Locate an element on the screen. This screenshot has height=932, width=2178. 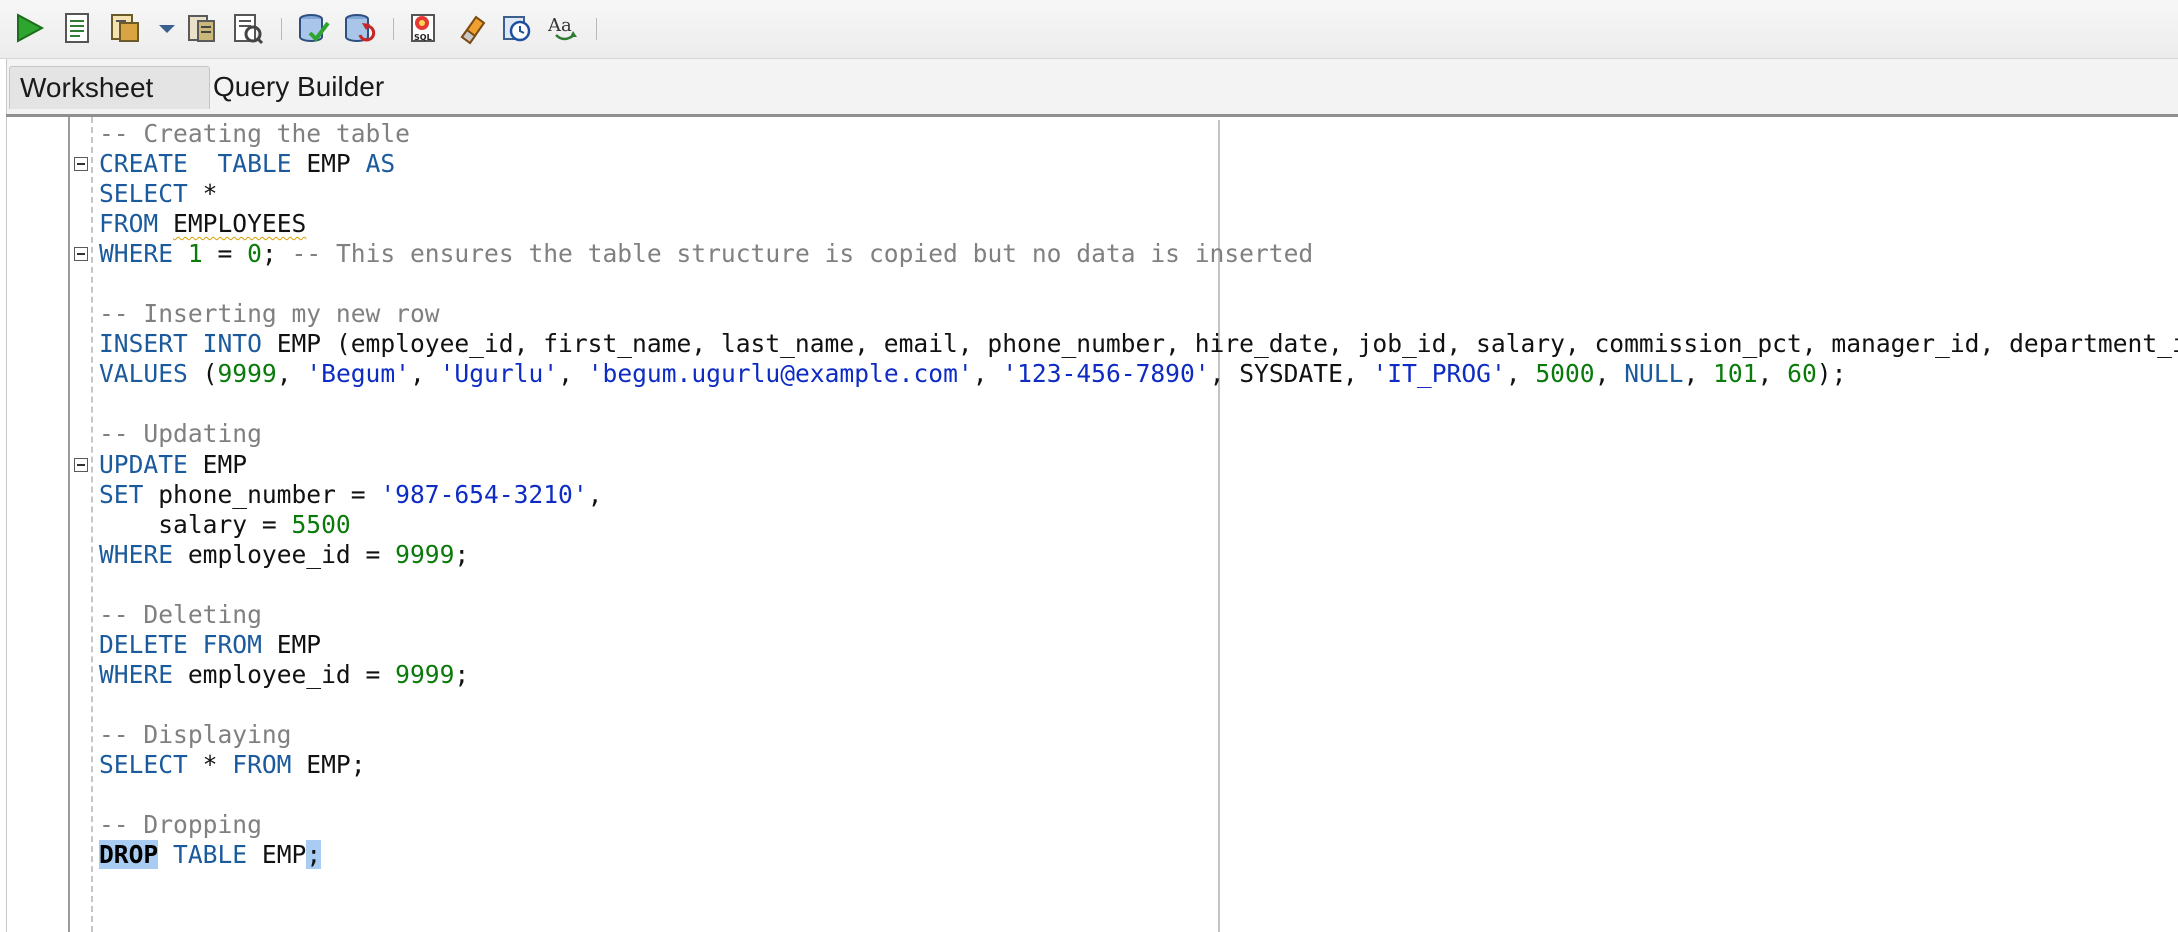
commit-icon is located at coordinates (201, 28).